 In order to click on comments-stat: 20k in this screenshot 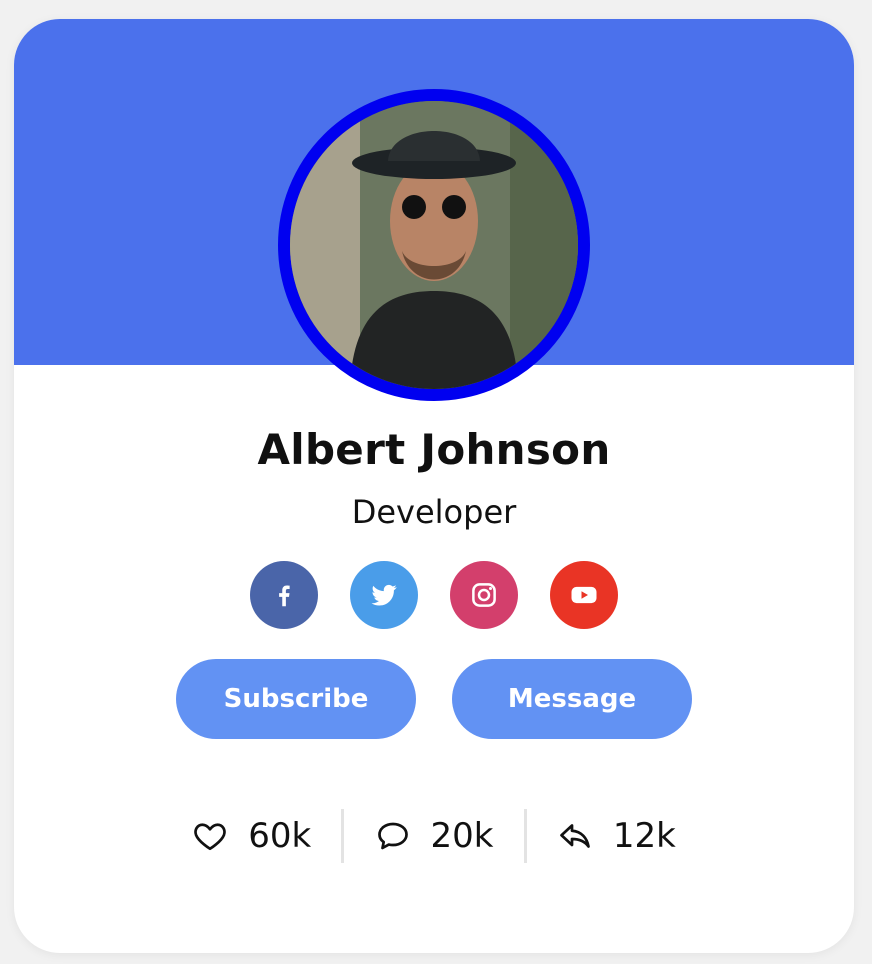, I will do `click(433, 836)`.